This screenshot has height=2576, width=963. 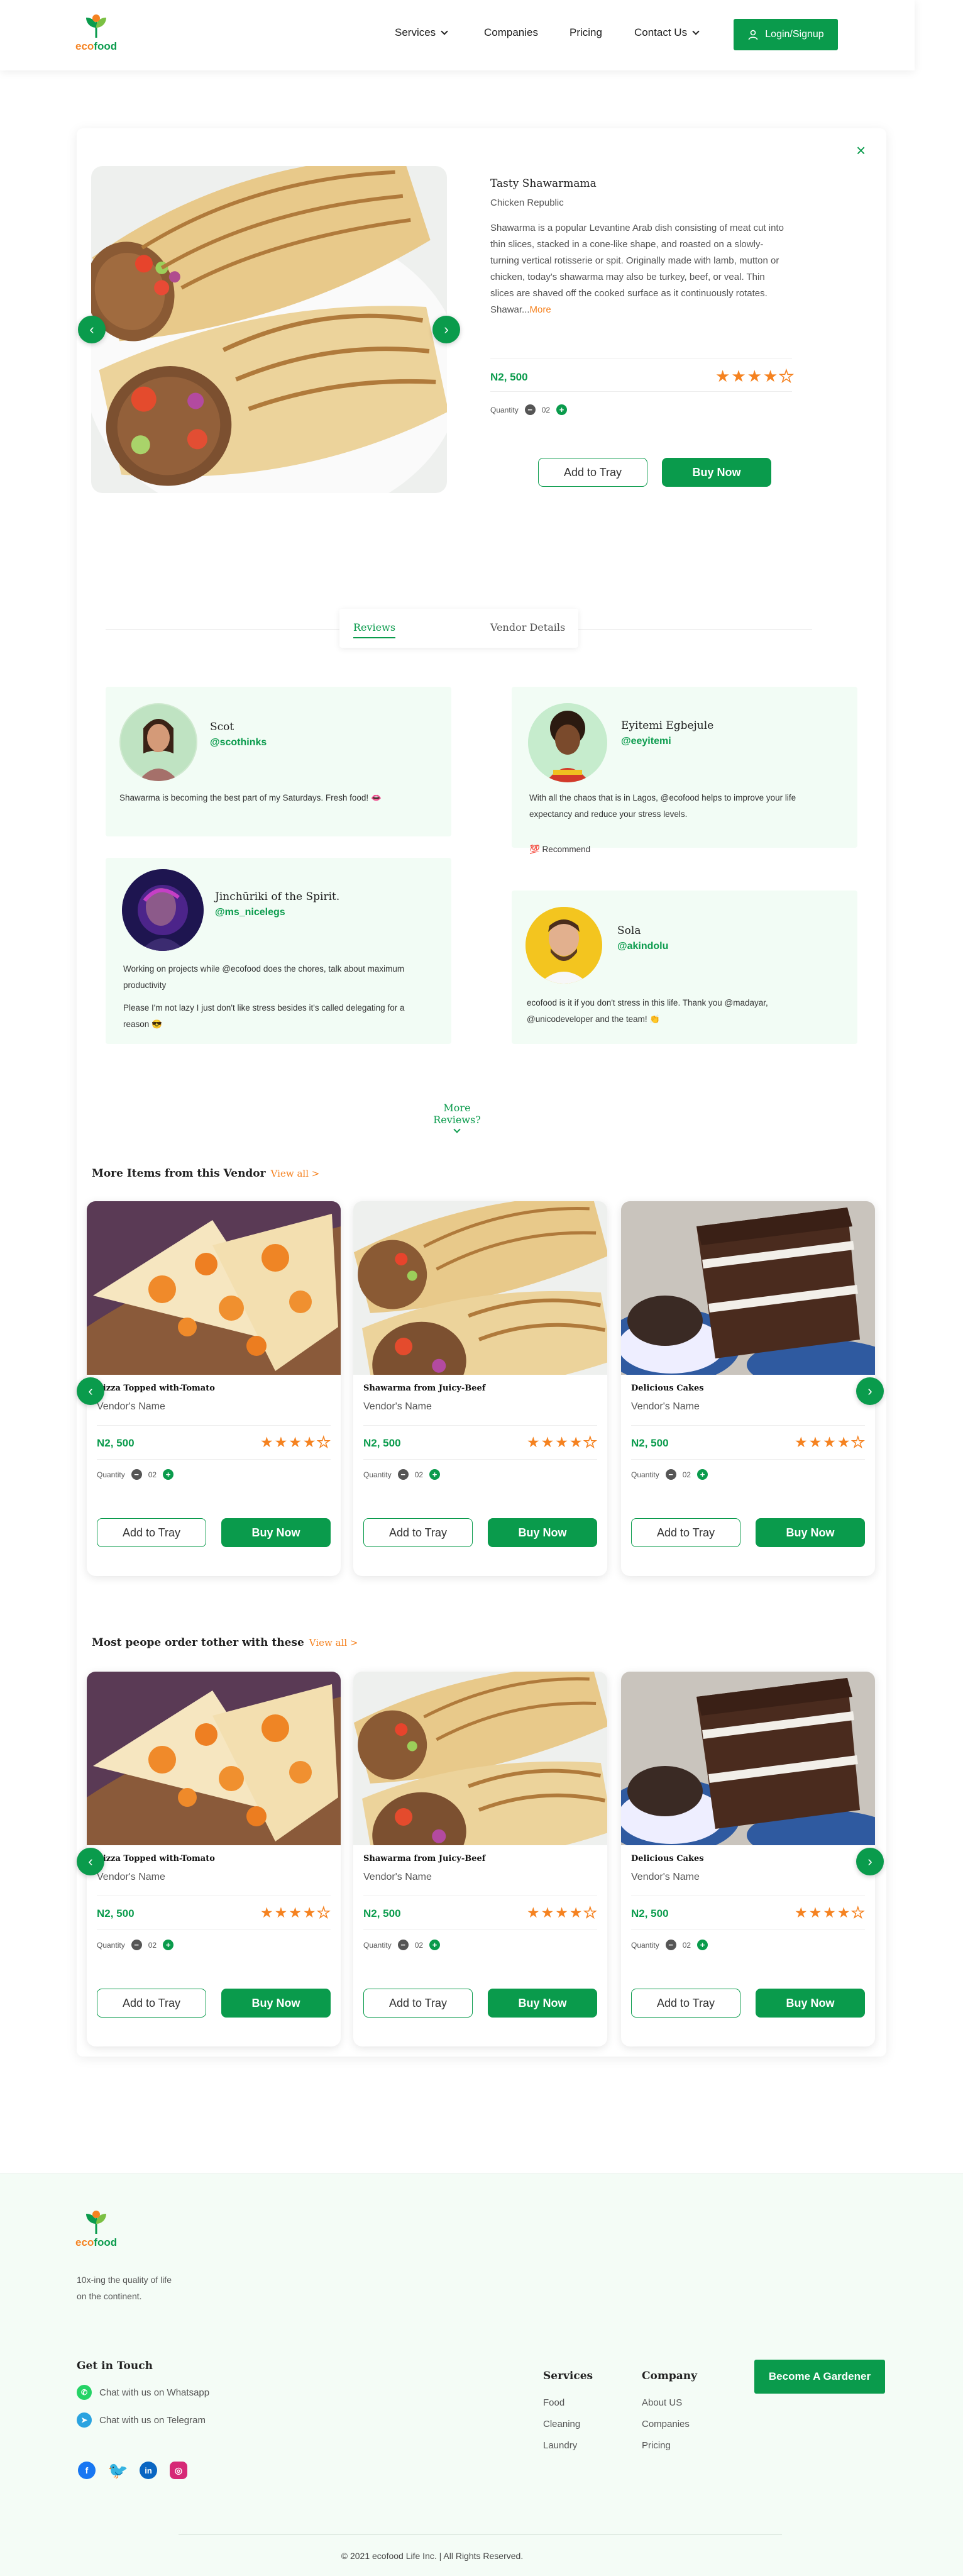 I want to click on nav-contact: Contact Us, so click(x=667, y=32).